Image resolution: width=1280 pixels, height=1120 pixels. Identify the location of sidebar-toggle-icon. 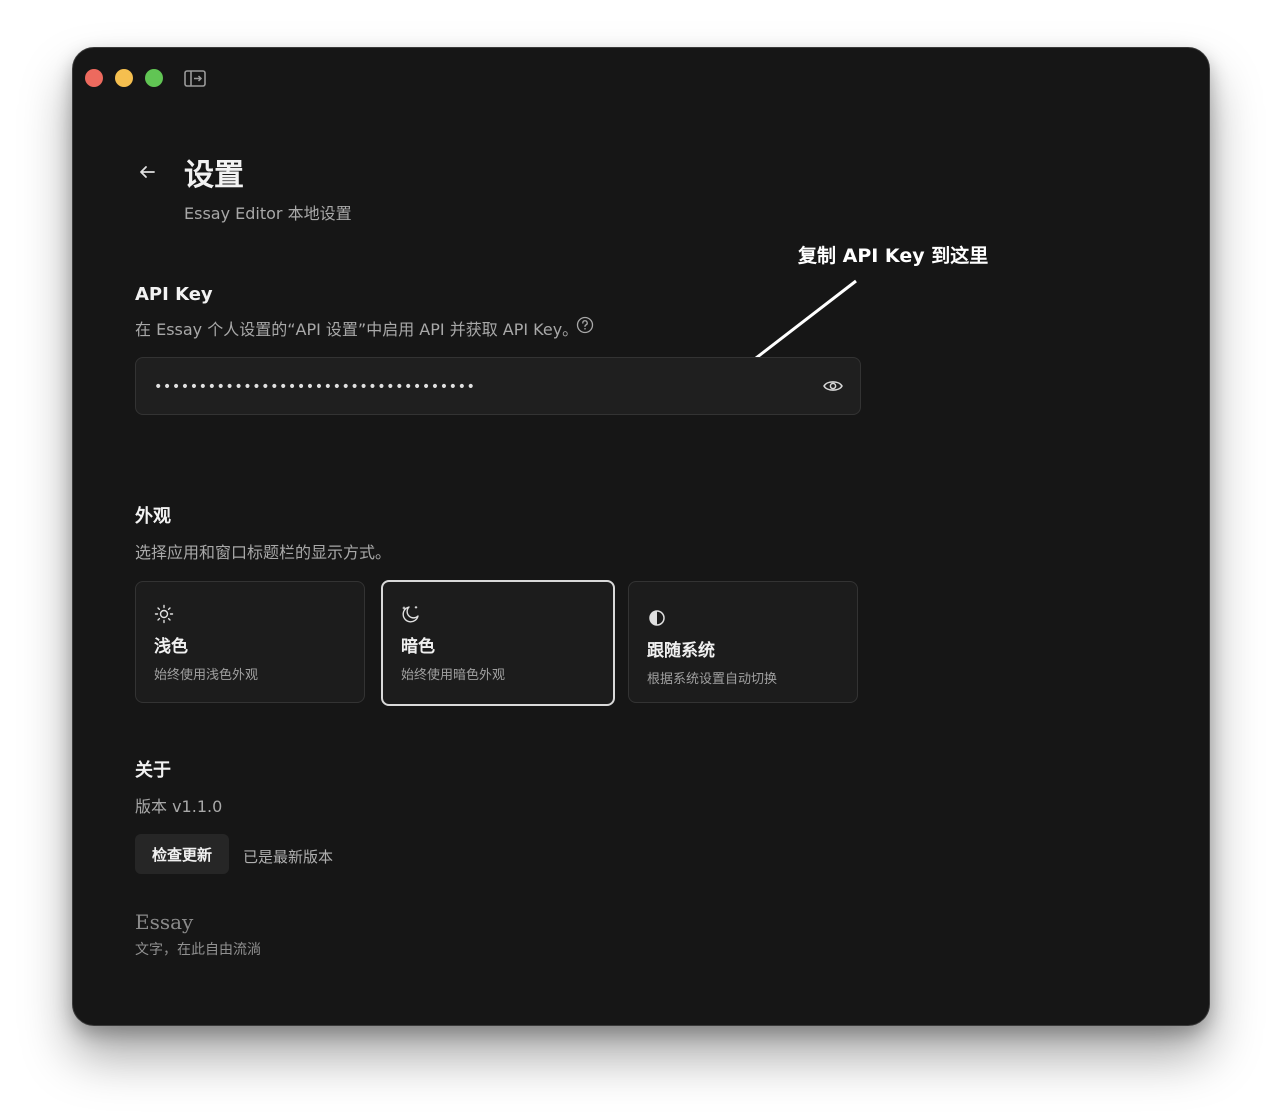
(195, 78).